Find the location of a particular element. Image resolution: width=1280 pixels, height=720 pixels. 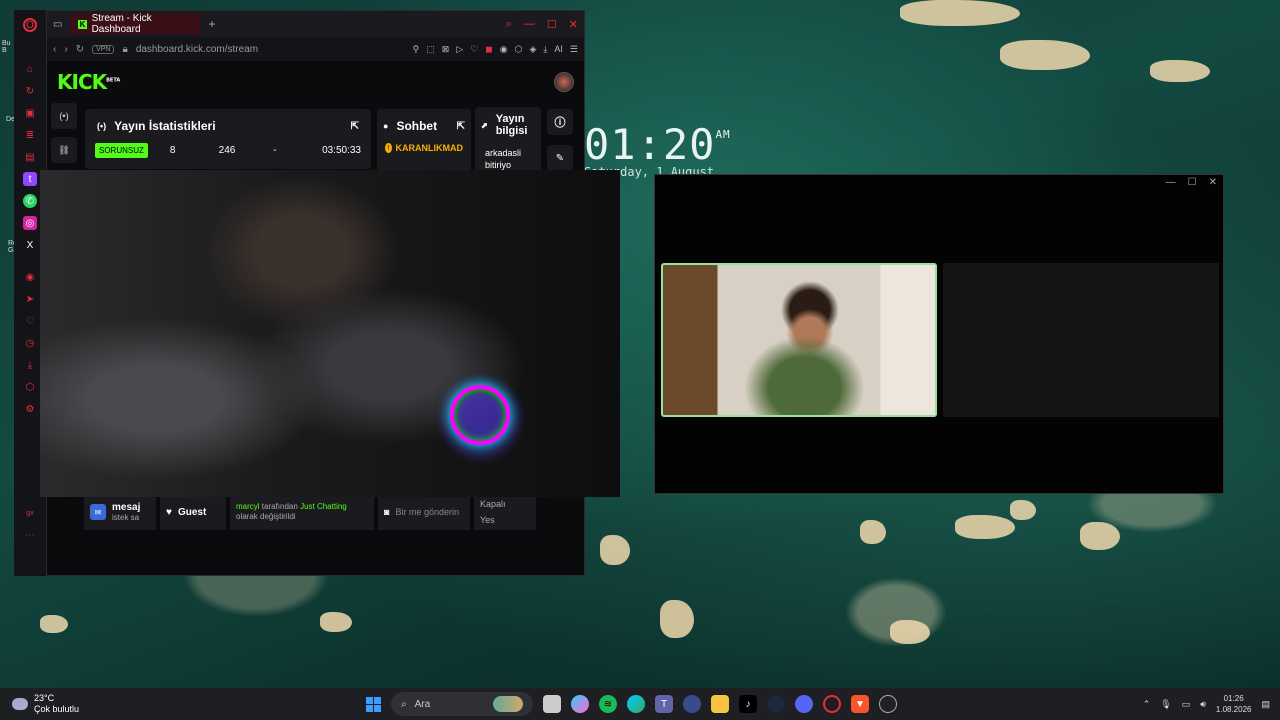

vpn-badge: VPN is located at coordinates (103, 49).